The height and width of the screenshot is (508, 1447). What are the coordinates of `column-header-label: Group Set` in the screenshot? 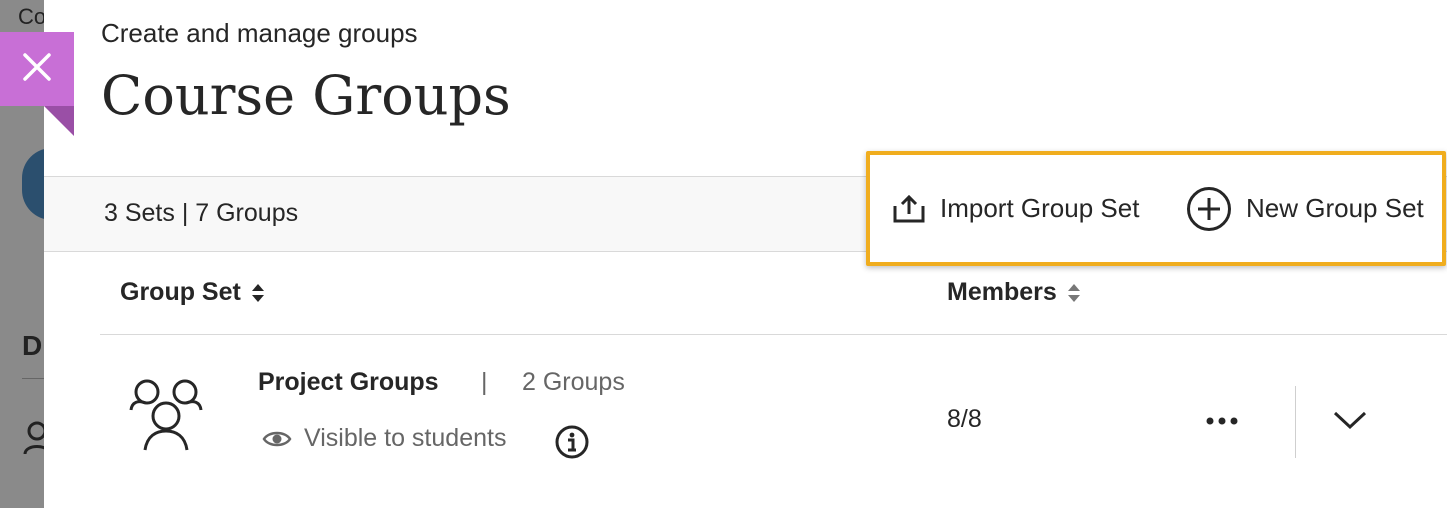 It's located at (180, 292).